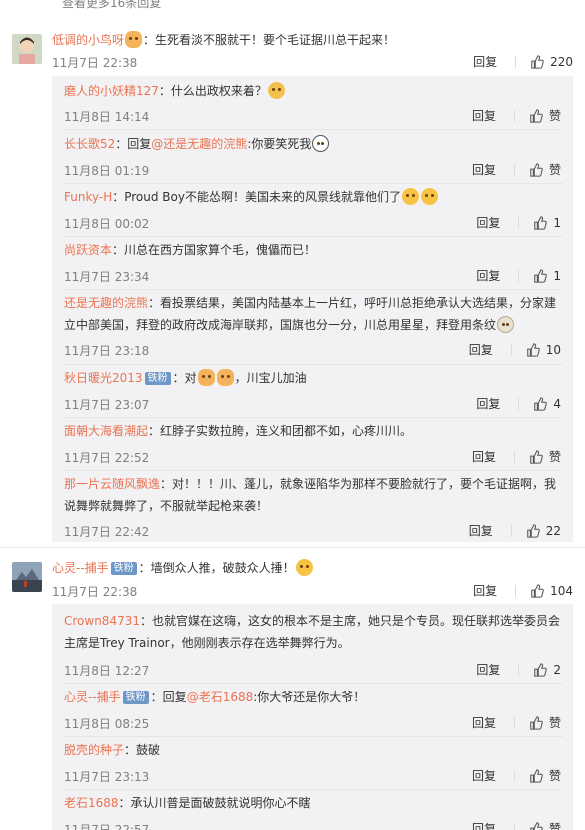 This screenshot has width=585, height=830. I want to click on like-count: 1, so click(557, 222).